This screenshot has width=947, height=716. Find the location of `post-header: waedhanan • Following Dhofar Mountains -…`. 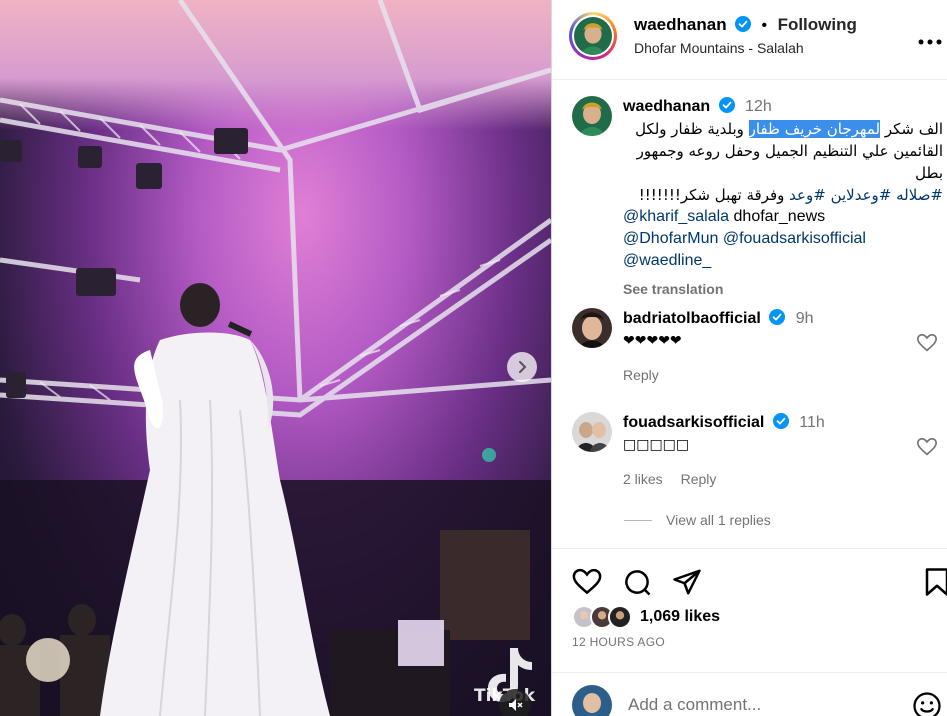

post-header: waedhanan • Following Dhofar Mountains -… is located at coordinates (749, 40).